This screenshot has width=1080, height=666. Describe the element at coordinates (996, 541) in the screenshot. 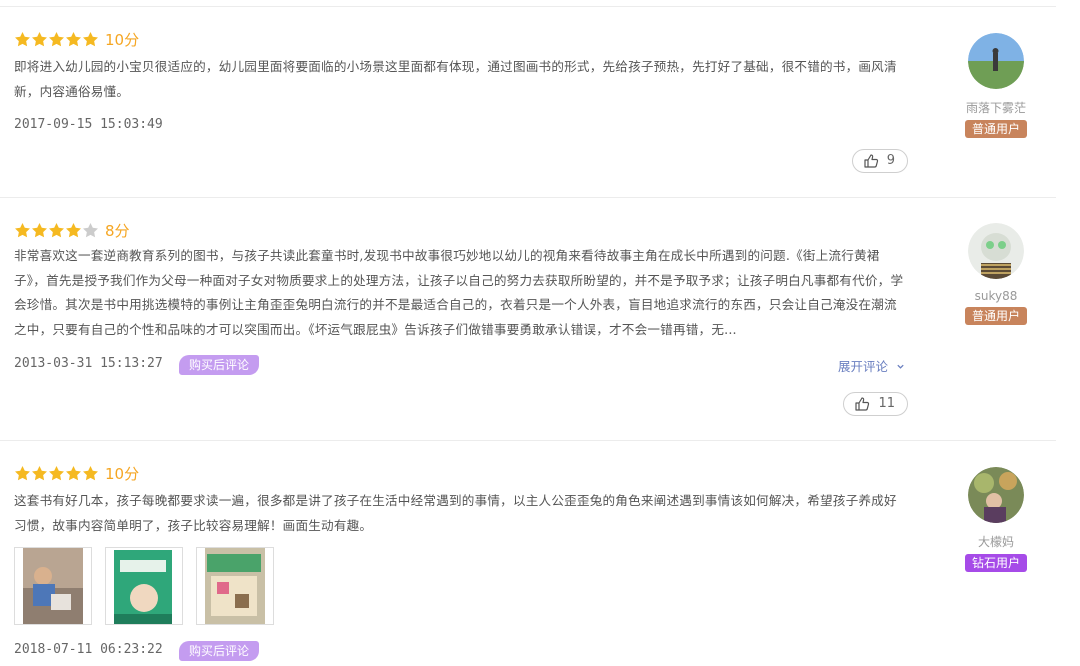

I see `user-name: 大檬妈` at that location.